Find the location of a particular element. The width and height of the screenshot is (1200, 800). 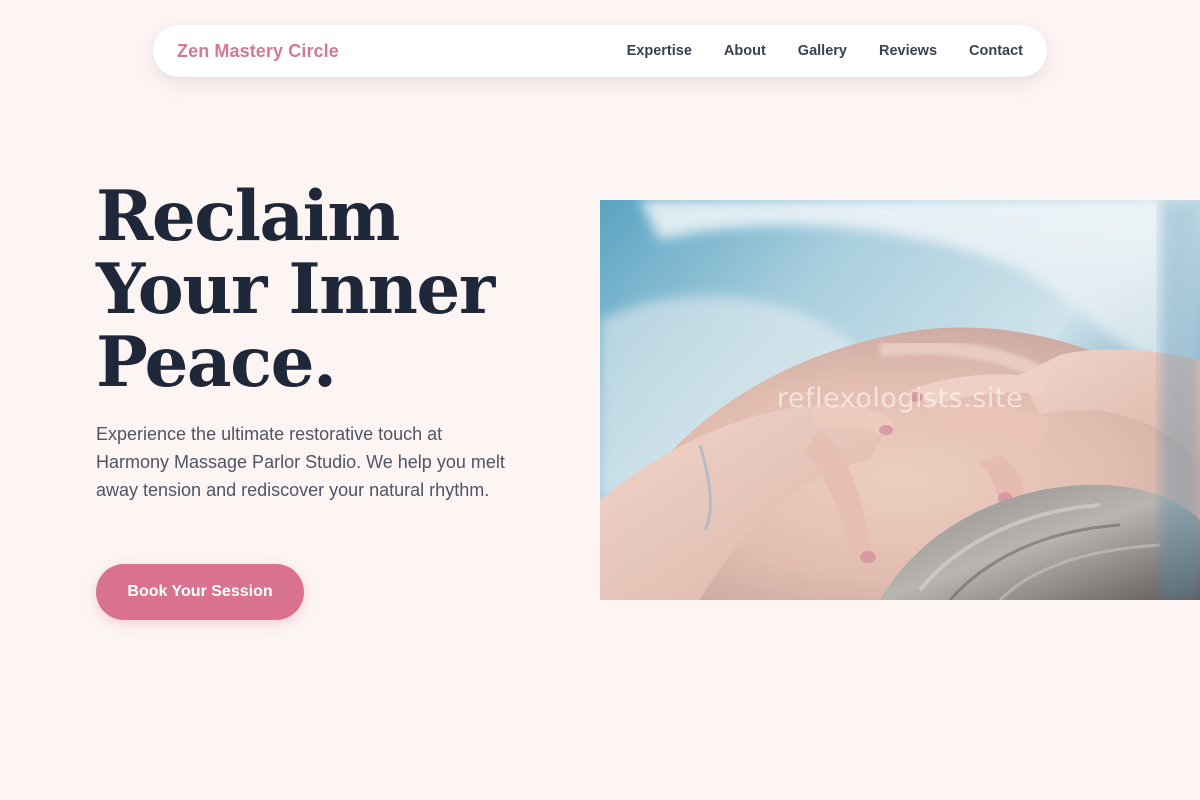

nav-link-gallery: Gallery is located at coordinates (822, 51).